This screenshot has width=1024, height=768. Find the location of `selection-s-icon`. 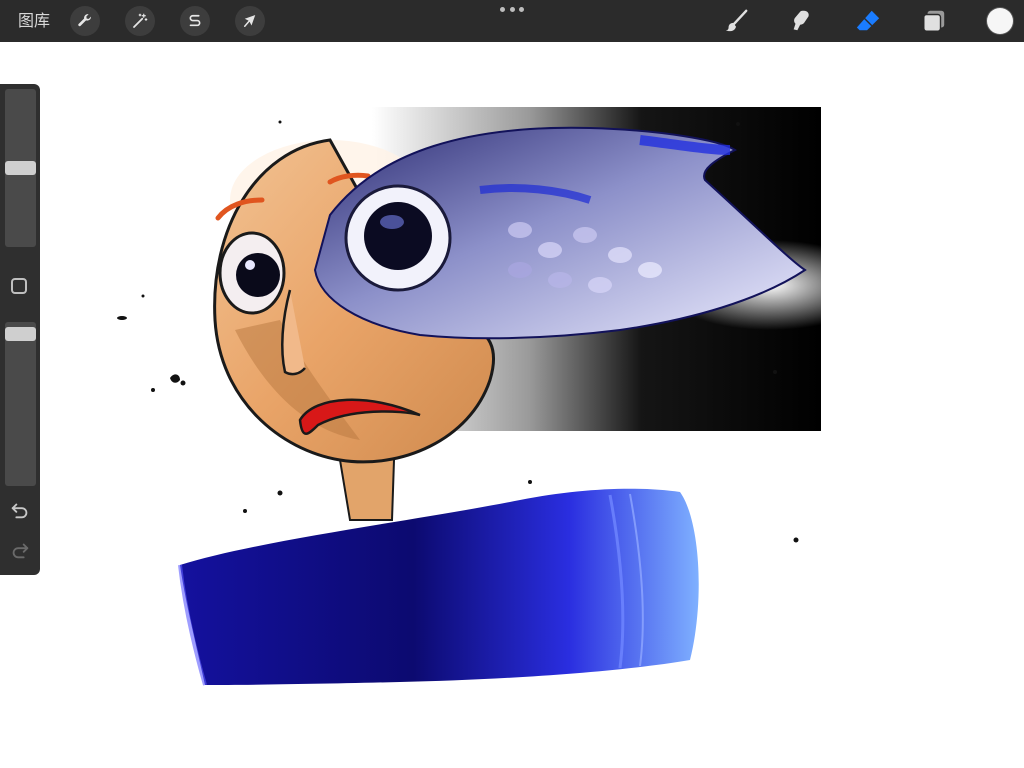

selection-s-icon is located at coordinates (195, 20).